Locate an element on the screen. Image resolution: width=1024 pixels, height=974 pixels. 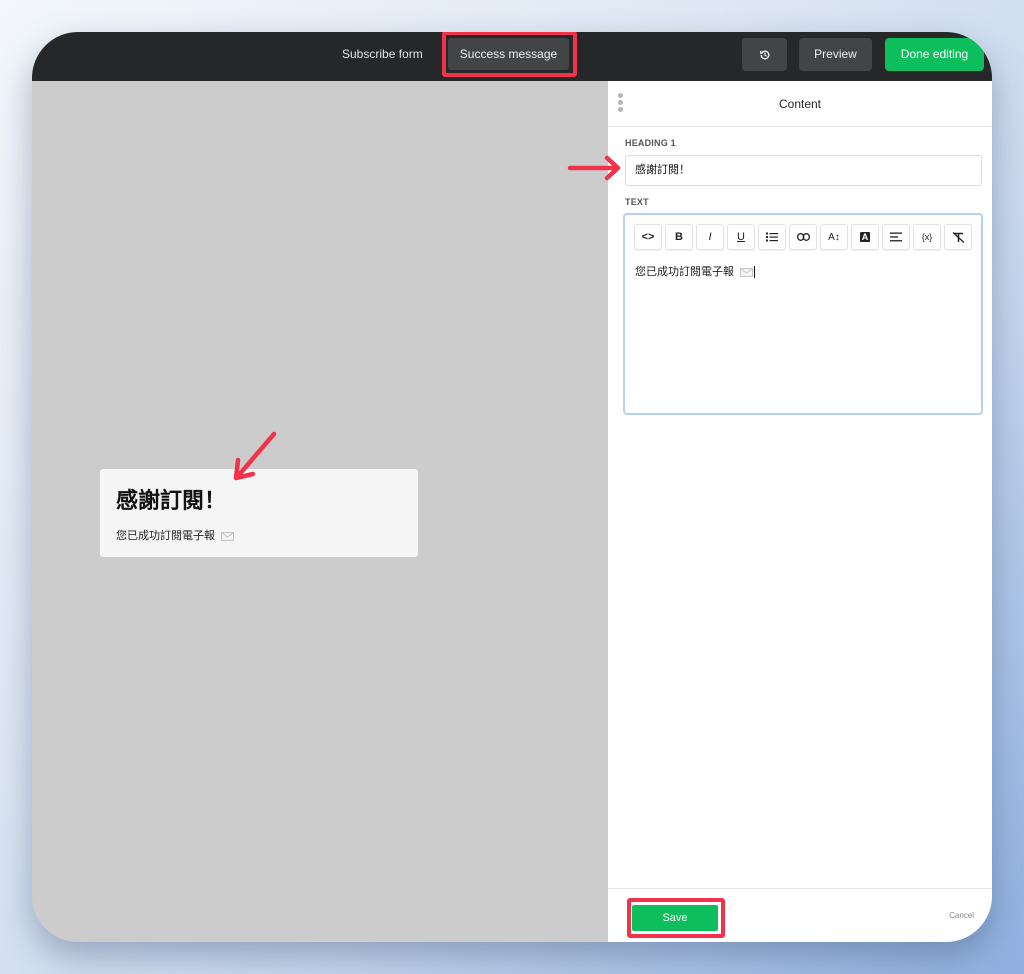
variable-icon: {x} is located at coordinates (927, 237).